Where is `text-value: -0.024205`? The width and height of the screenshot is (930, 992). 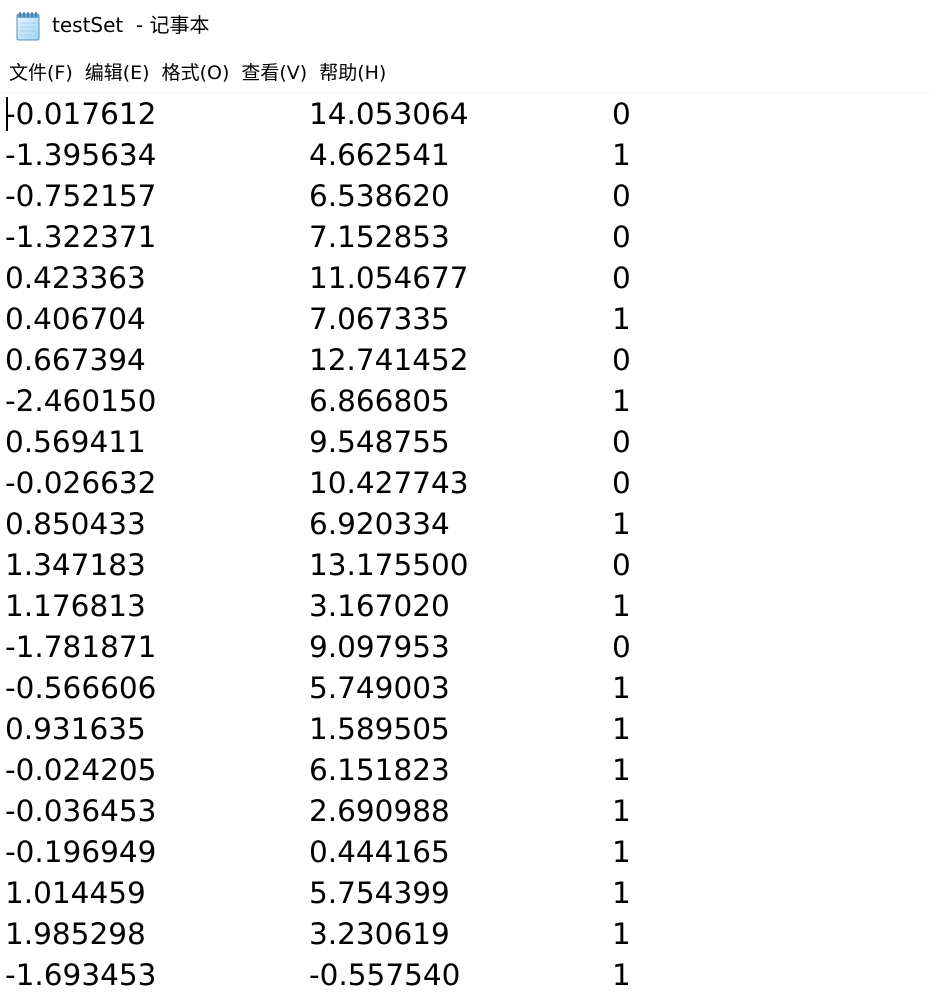 text-value: -0.024205 is located at coordinates (81, 770).